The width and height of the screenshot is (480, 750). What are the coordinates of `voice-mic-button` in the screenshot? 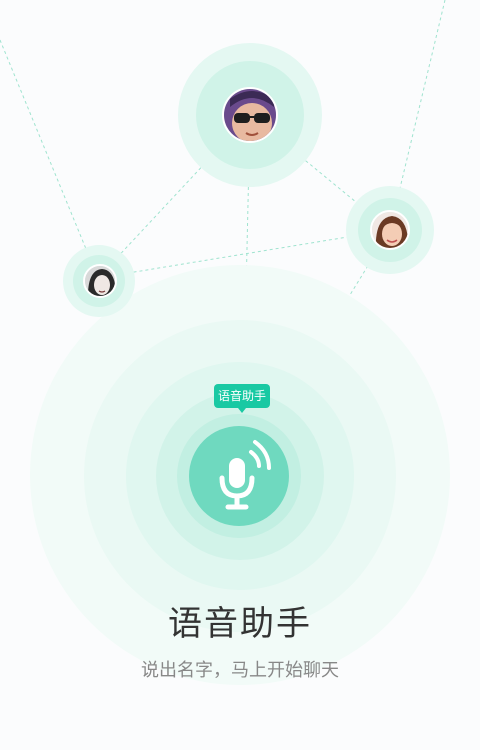 It's located at (239, 476).